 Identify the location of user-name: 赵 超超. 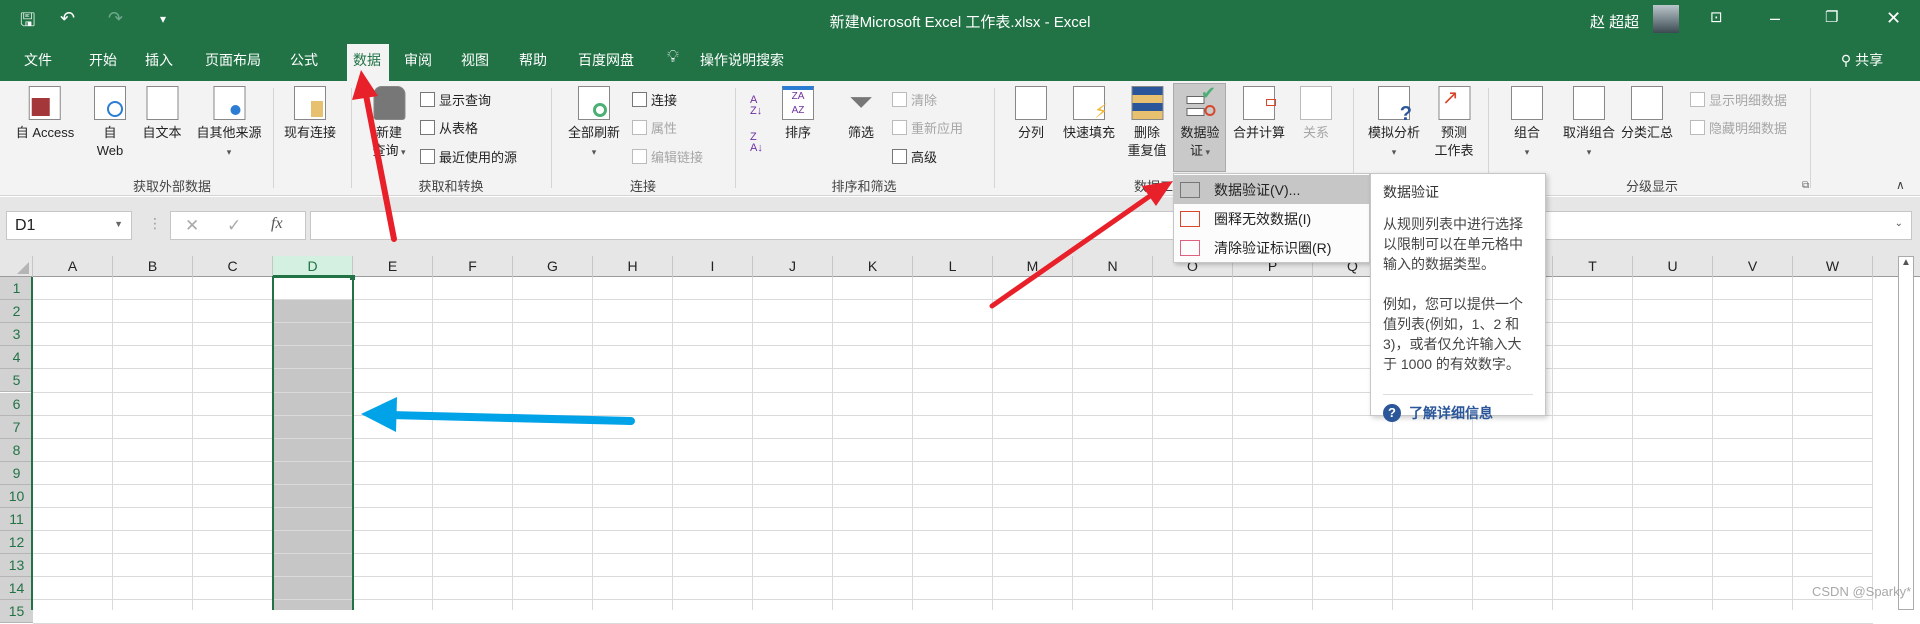
(1614, 21).